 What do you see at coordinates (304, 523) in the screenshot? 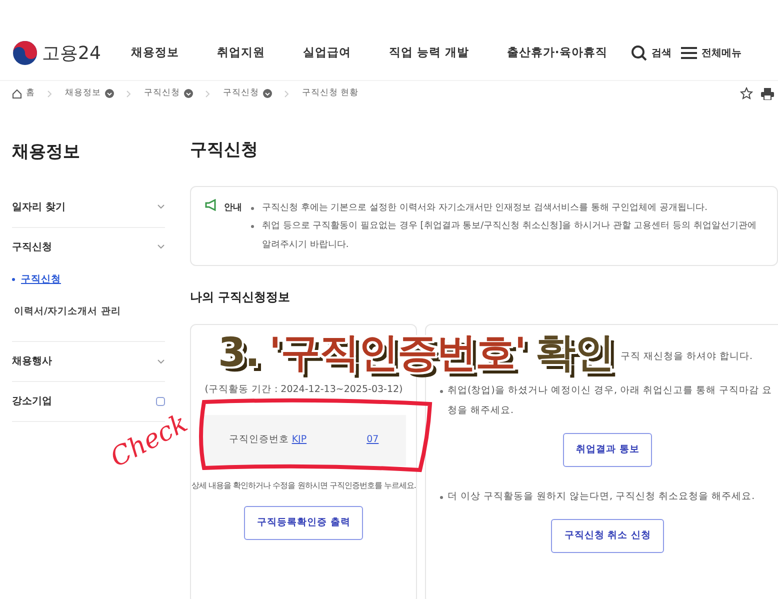
I see `print-button: 구직등록확인증 출력` at bounding box center [304, 523].